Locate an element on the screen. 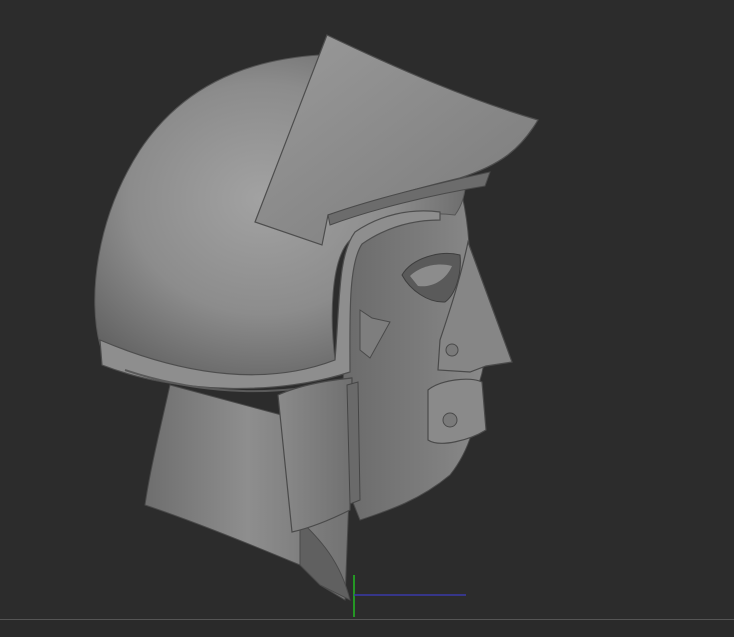 Image resolution: width=734 pixels, height=637 pixels. chin-plate-rivet is located at coordinates (450, 420).